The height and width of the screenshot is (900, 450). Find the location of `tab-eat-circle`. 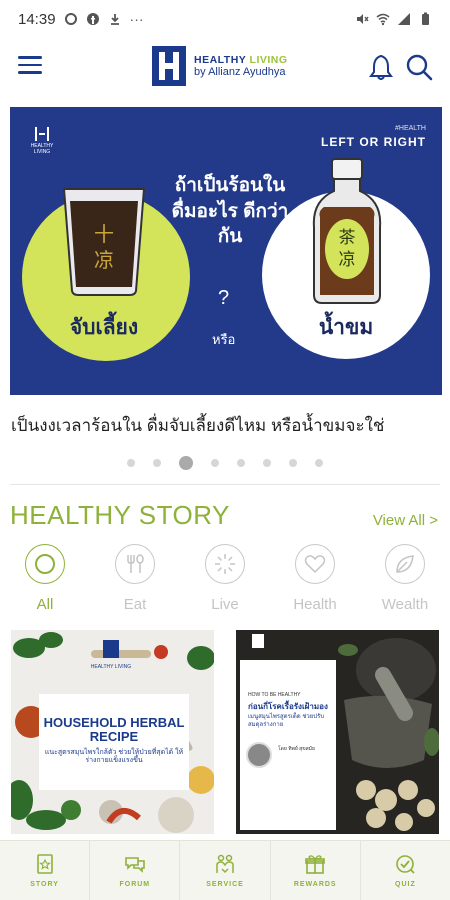

tab-eat-circle is located at coordinates (135, 564).